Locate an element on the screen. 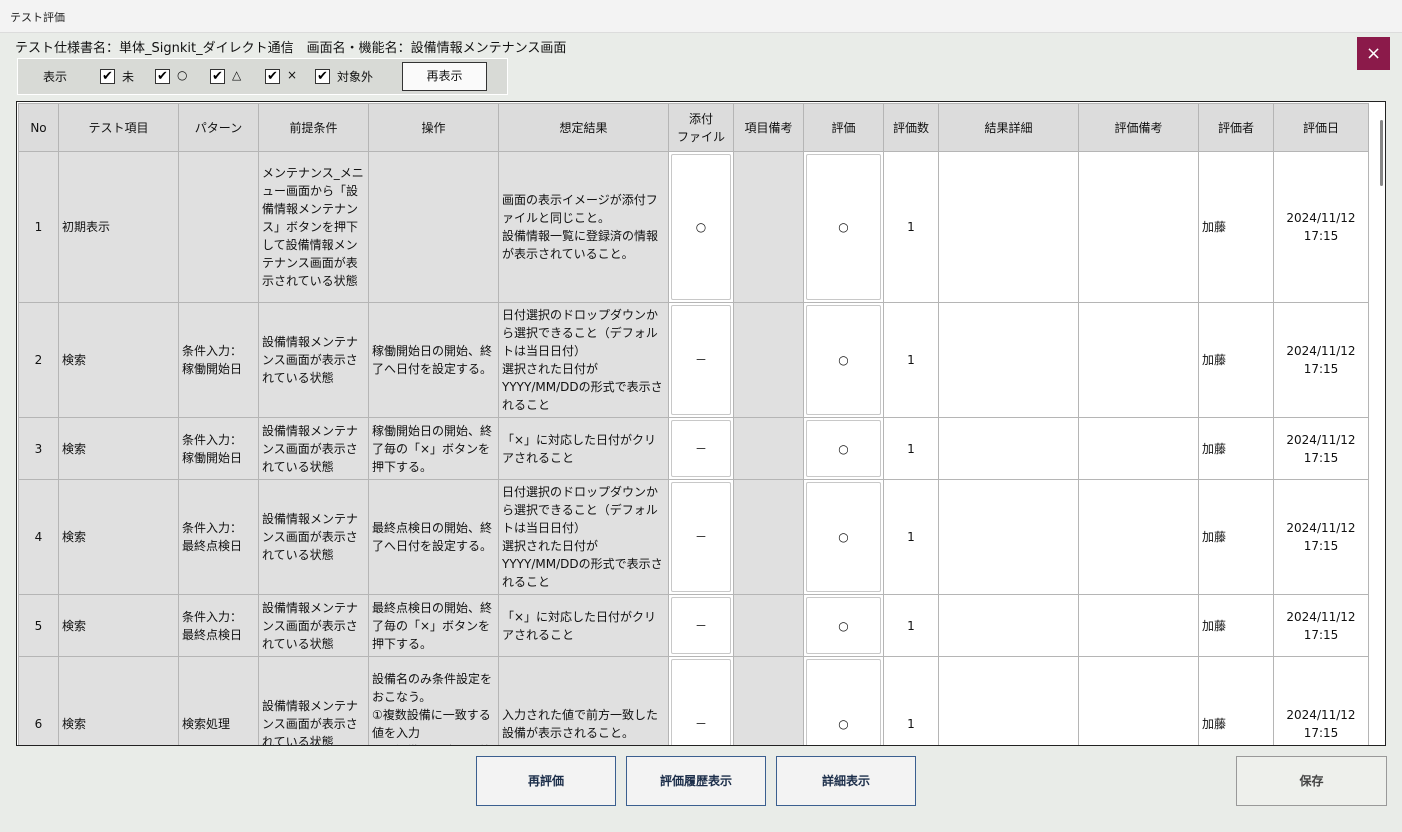 The image size is (1402, 832). display-label: 表示 is located at coordinates (55, 77).